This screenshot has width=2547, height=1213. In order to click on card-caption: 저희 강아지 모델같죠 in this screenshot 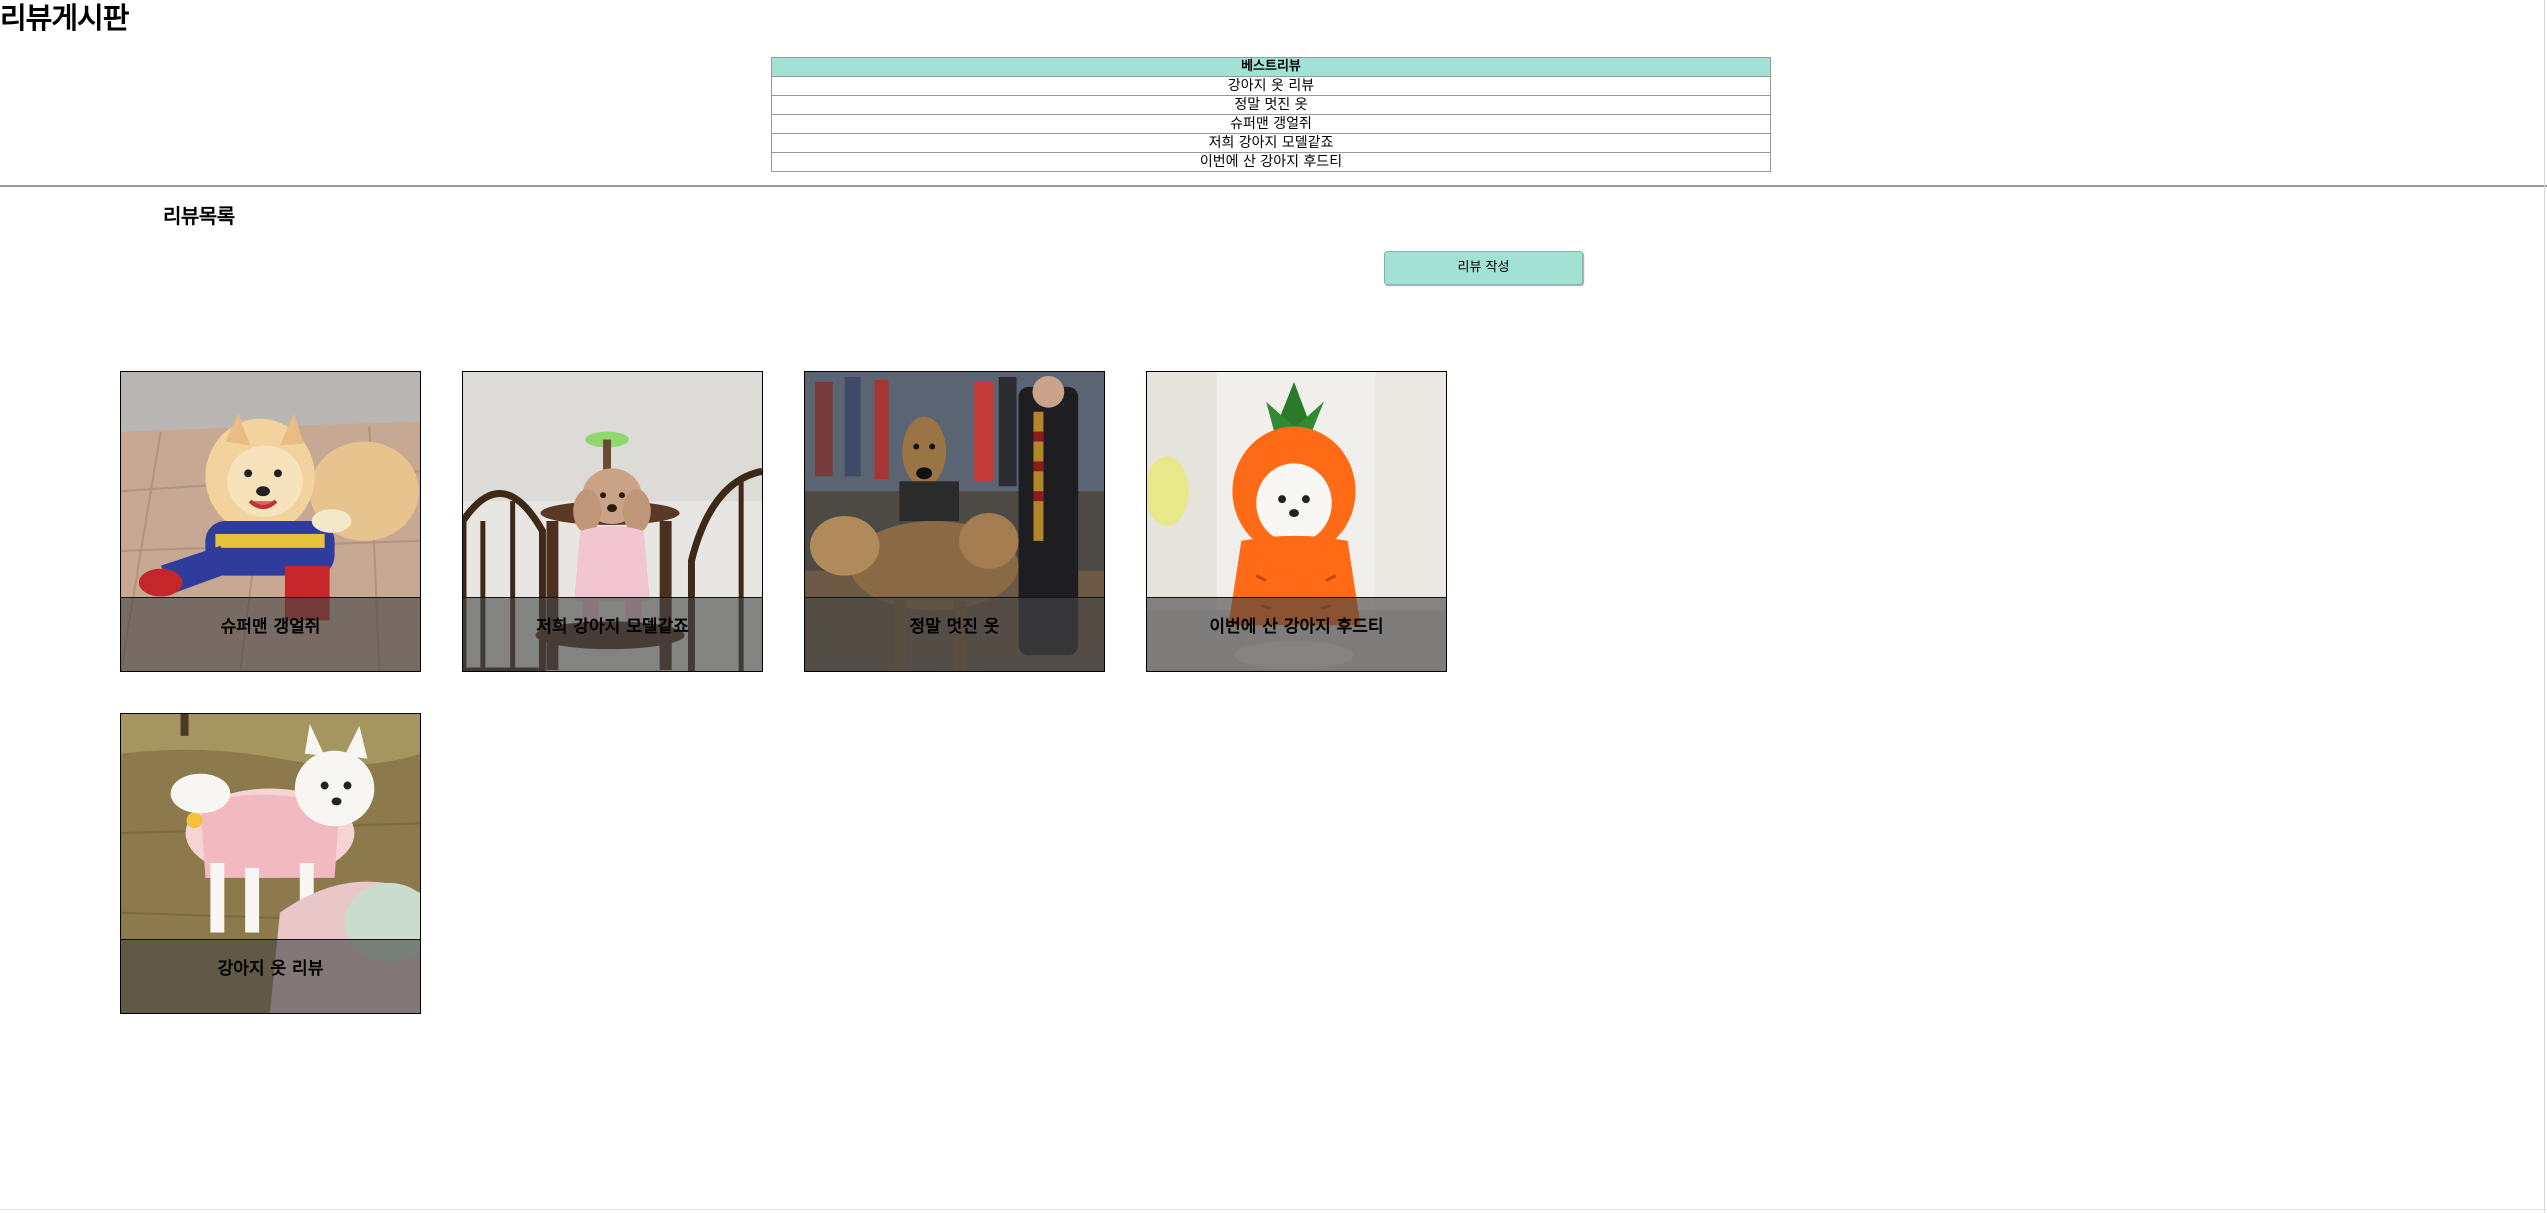, I will do `click(612, 634)`.